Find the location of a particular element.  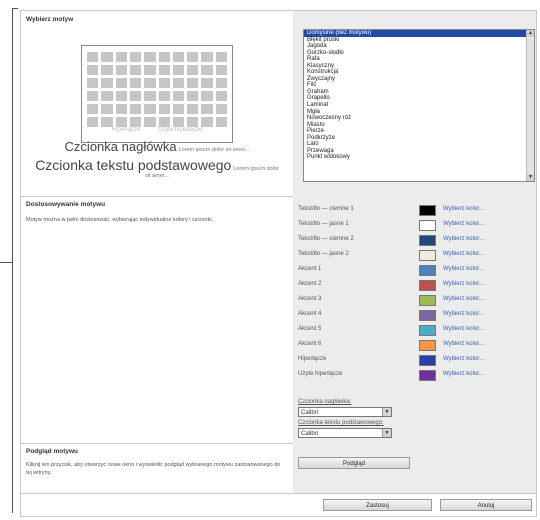

color-label: Tekst/tło — jasne 1 is located at coordinates (323, 224).